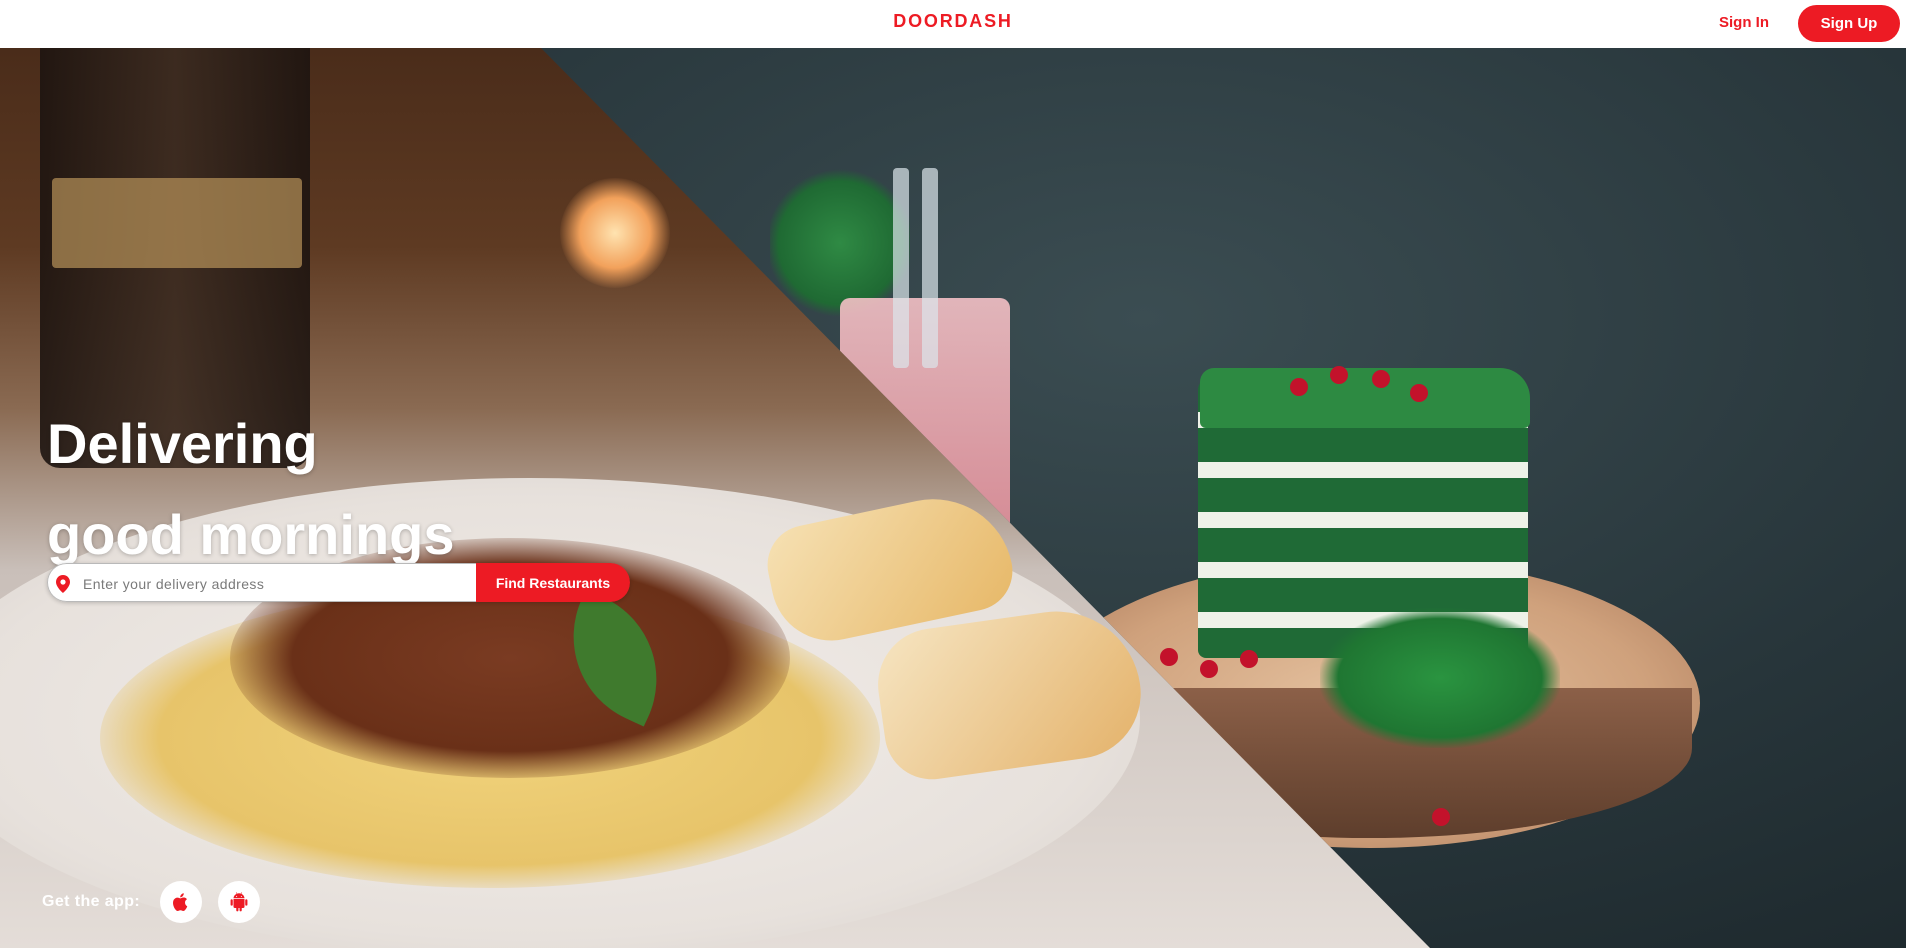 The width and height of the screenshot is (1906, 948). What do you see at coordinates (63, 584) in the screenshot?
I see `location-pin-icon` at bounding box center [63, 584].